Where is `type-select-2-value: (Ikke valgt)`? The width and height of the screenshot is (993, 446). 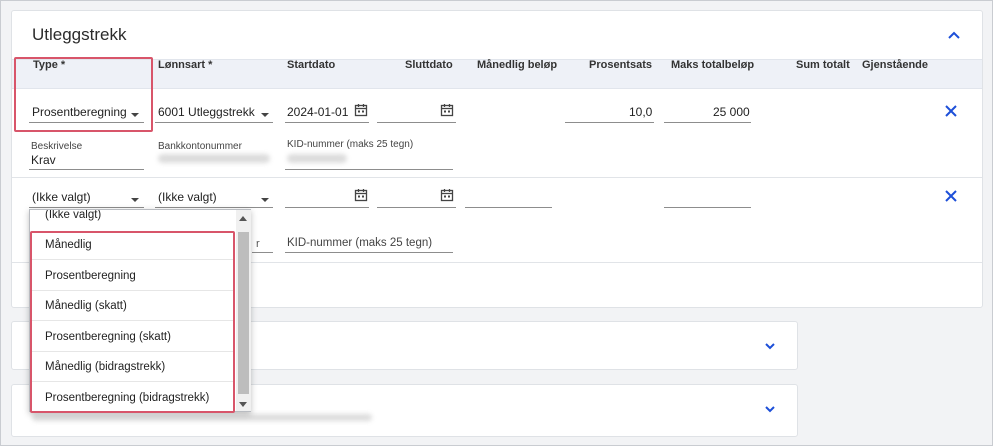
type-select-2-value: (Ikke valgt) is located at coordinates (61, 197).